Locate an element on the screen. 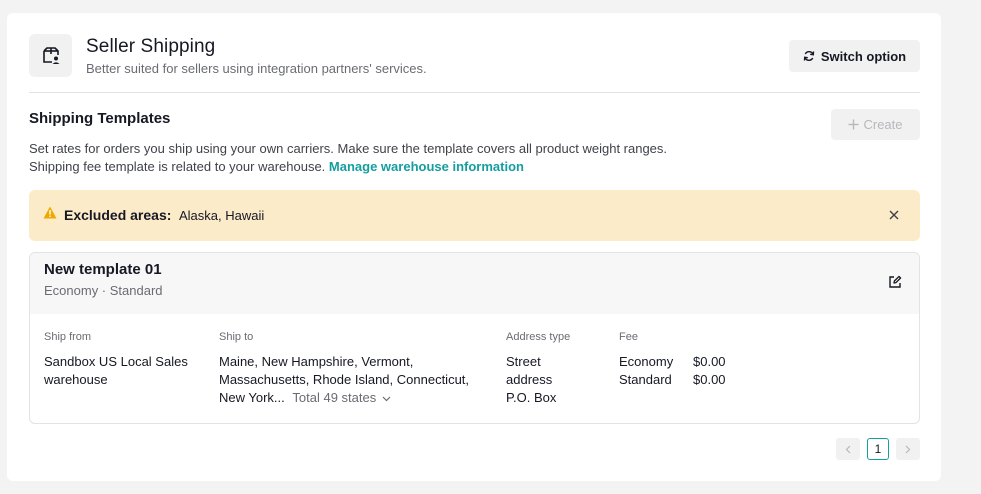 Image resolution: width=981 pixels, height=494 pixels. address-type-line: P.O. Box is located at coordinates (531, 397).